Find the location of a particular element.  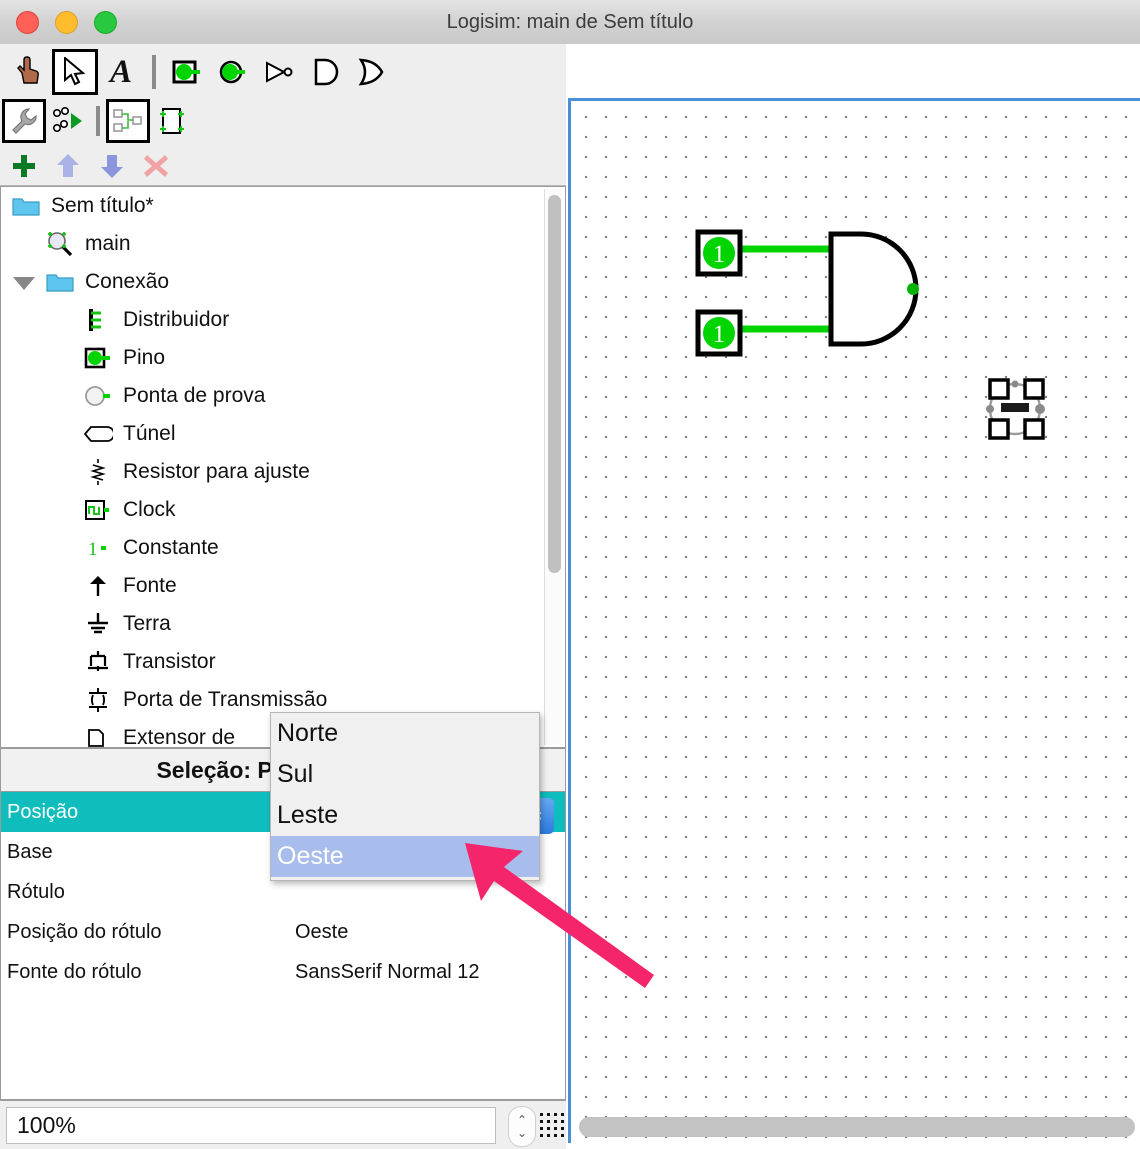

pin-icon is located at coordinates (98, 358).